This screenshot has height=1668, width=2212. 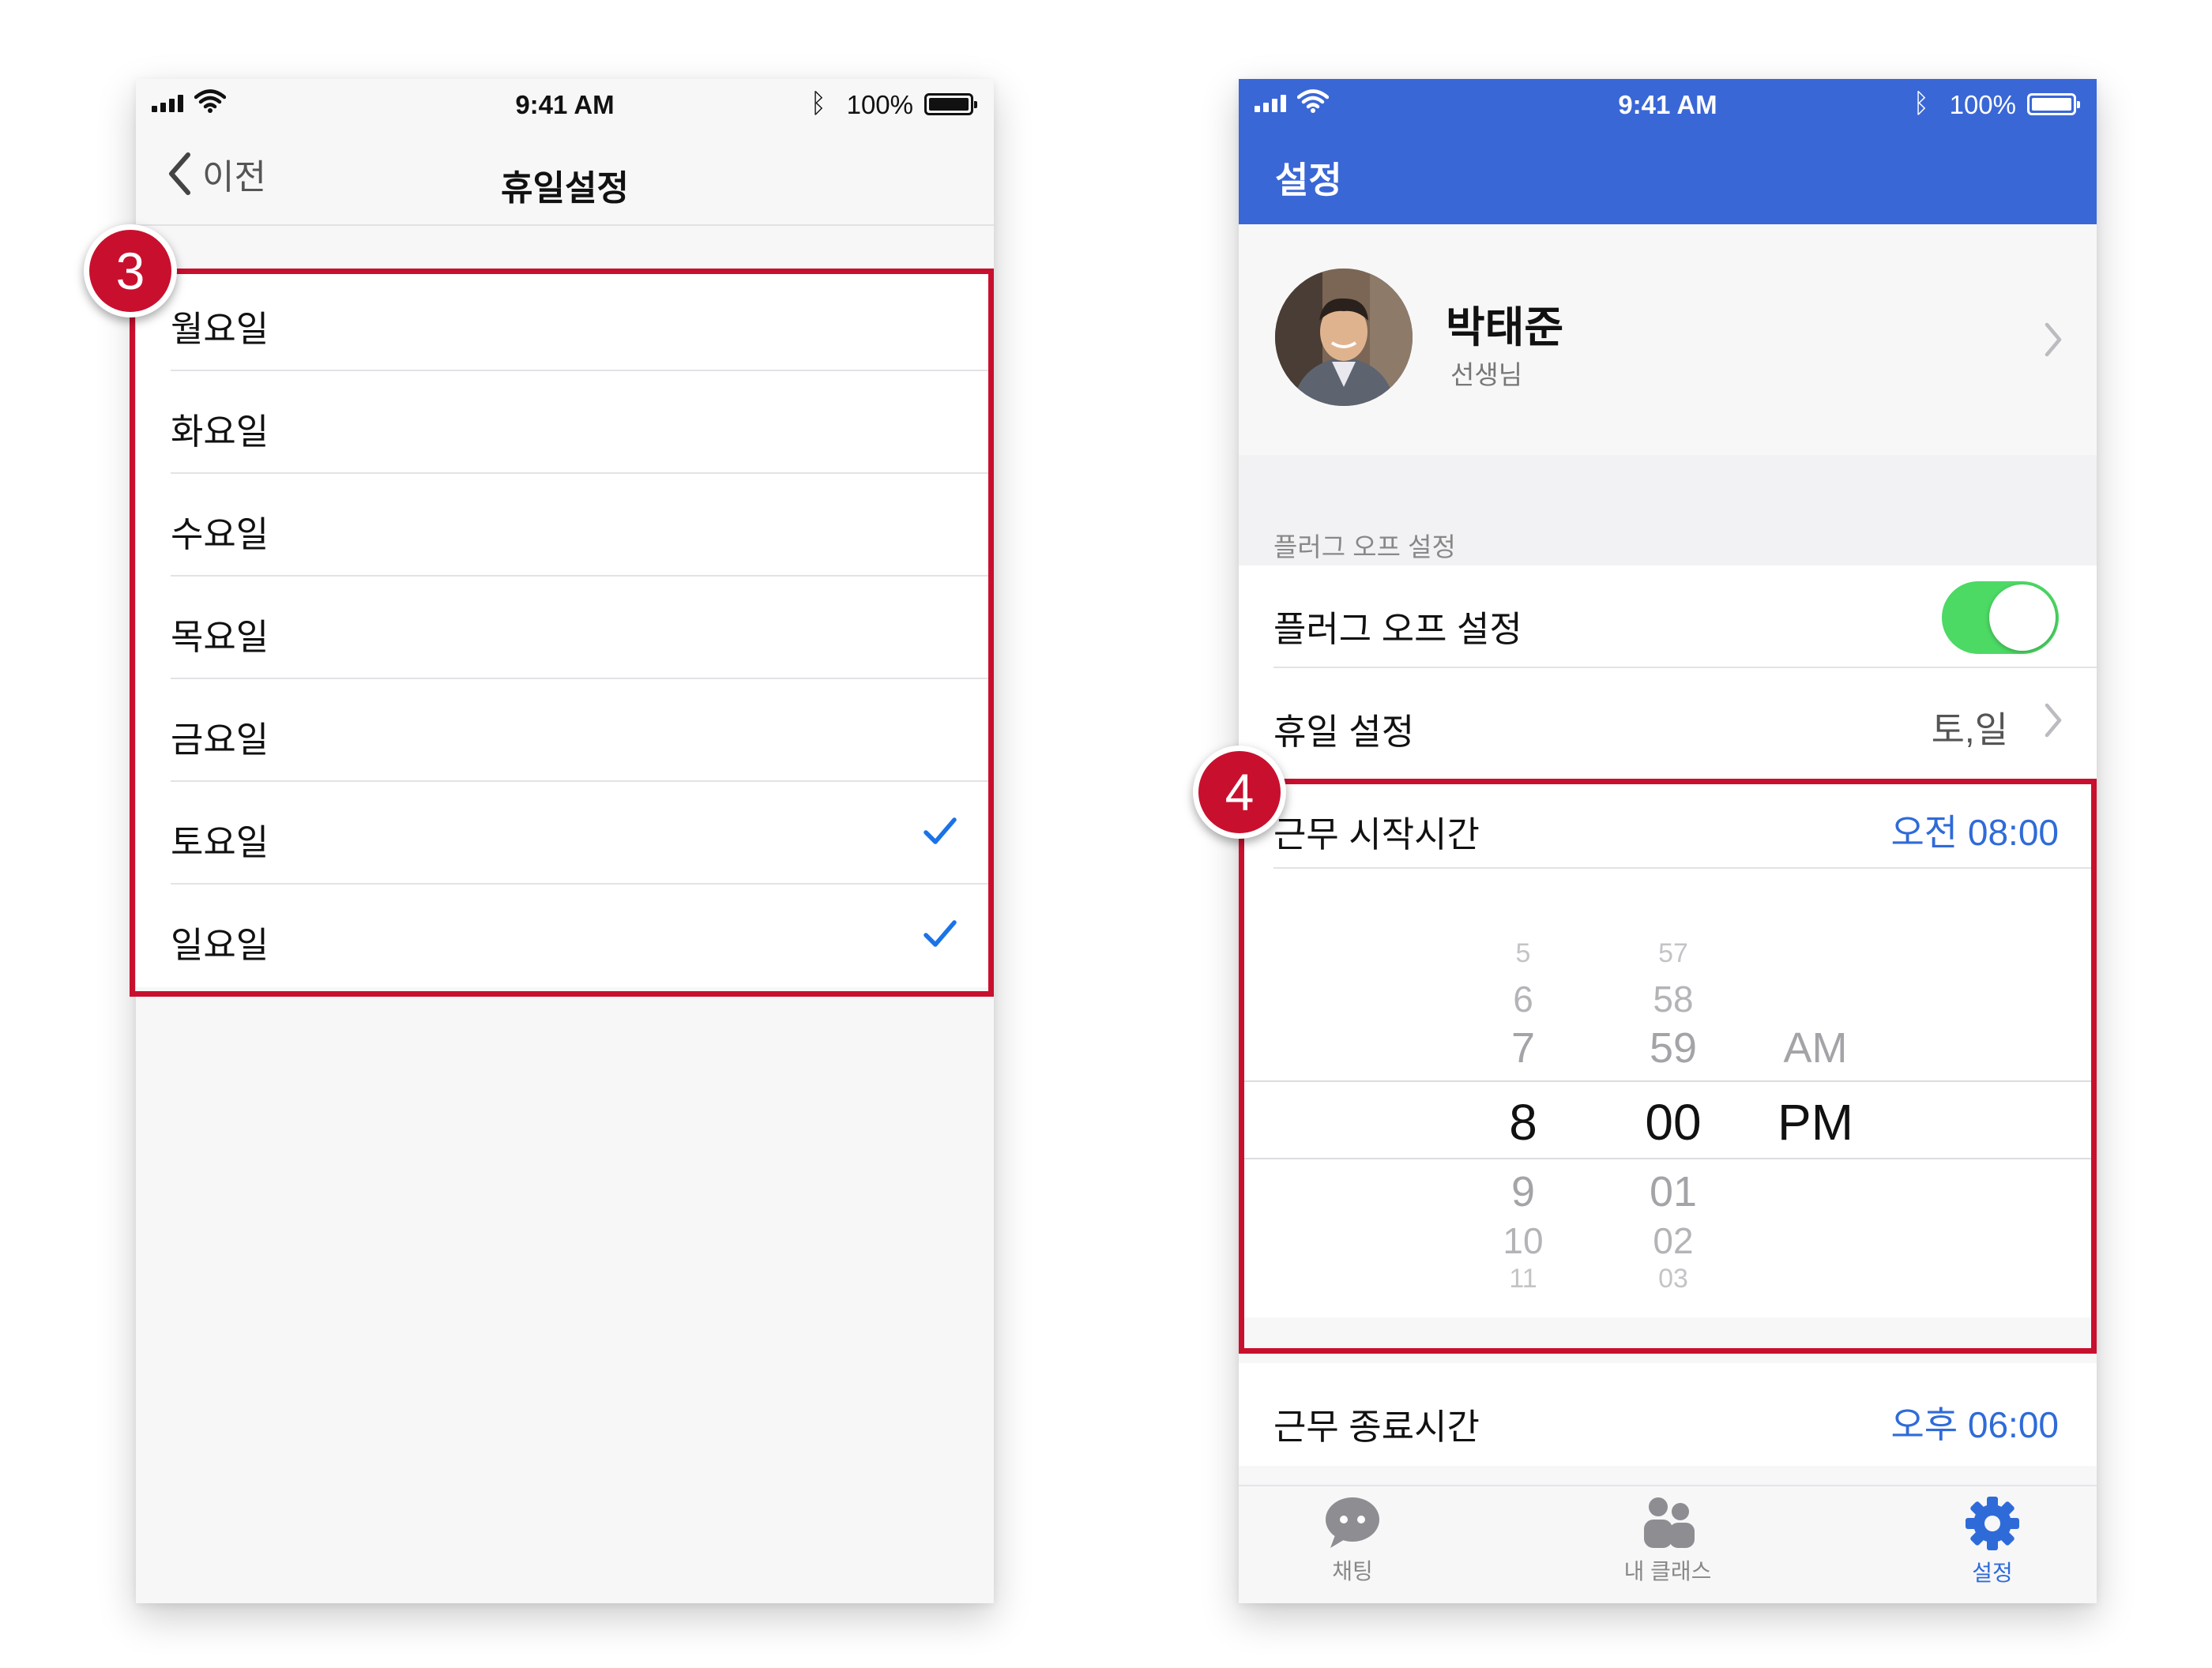 What do you see at coordinates (1239, 792) in the screenshot?
I see `step-badge-4: 4` at bounding box center [1239, 792].